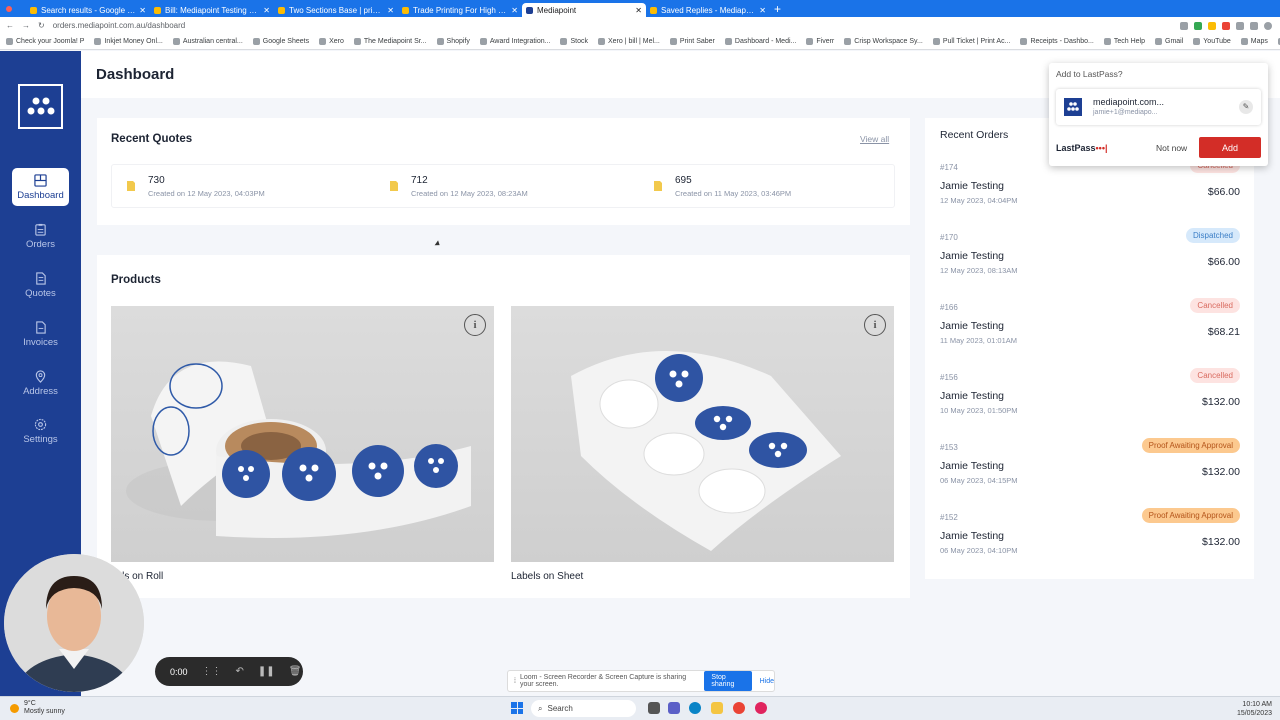  I want to click on bookmark-item: Stock, so click(574, 41).